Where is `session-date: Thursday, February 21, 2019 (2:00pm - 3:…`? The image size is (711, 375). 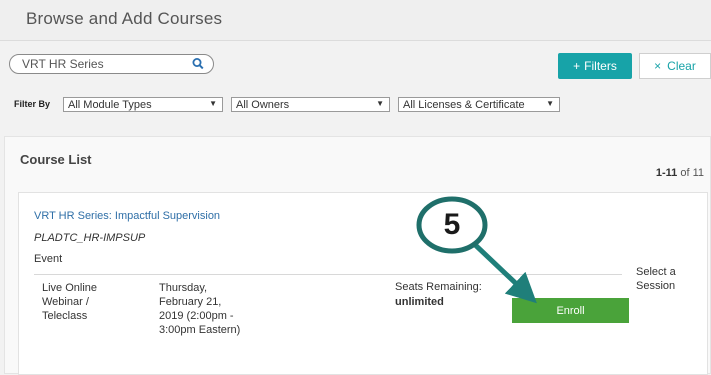 session-date: Thursday, February 21, 2019 (2:00pm - 3:… is located at coordinates (224, 309).